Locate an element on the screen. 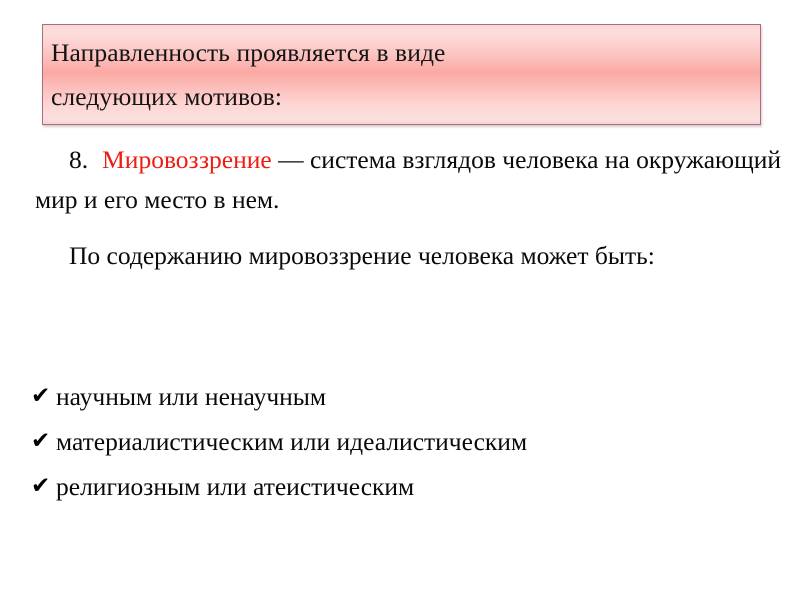 Image resolution: width=800 pixels, height=600 pixels. list-item: ✔ материалистическим или идеалистическим is located at coordinates (406, 441).